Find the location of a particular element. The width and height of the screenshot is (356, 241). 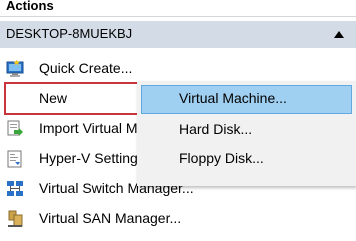

import-vm-icon is located at coordinates (15, 129).